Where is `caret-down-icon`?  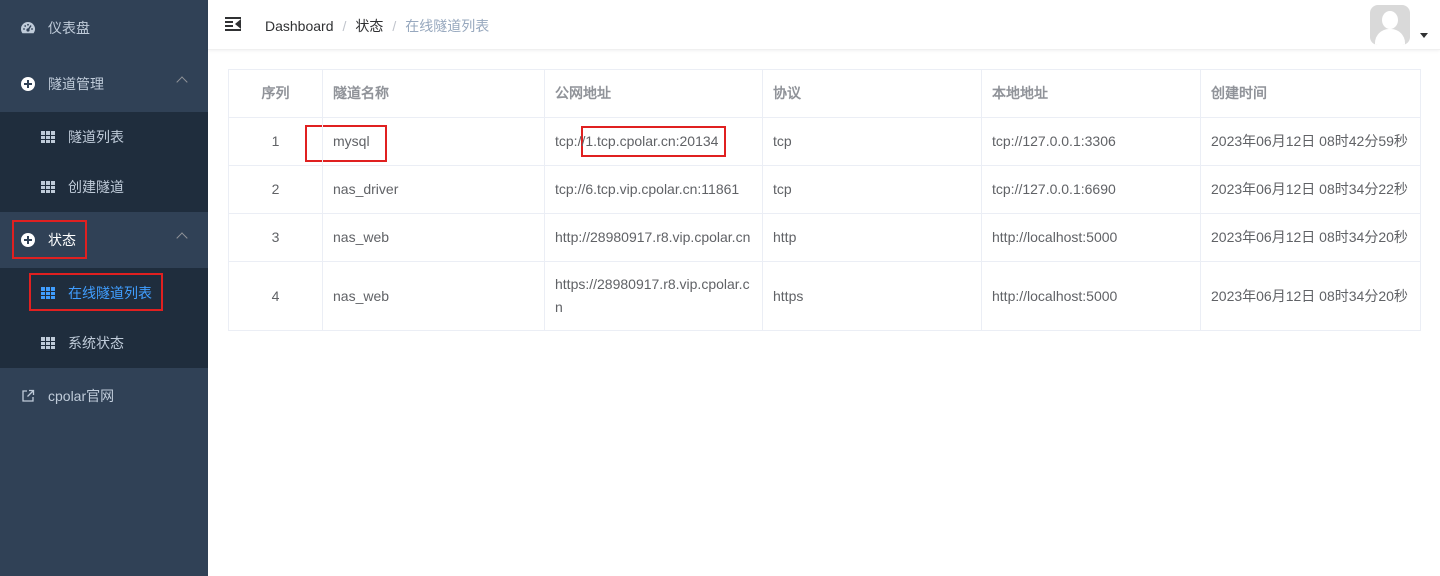 caret-down-icon is located at coordinates (1424, 35).